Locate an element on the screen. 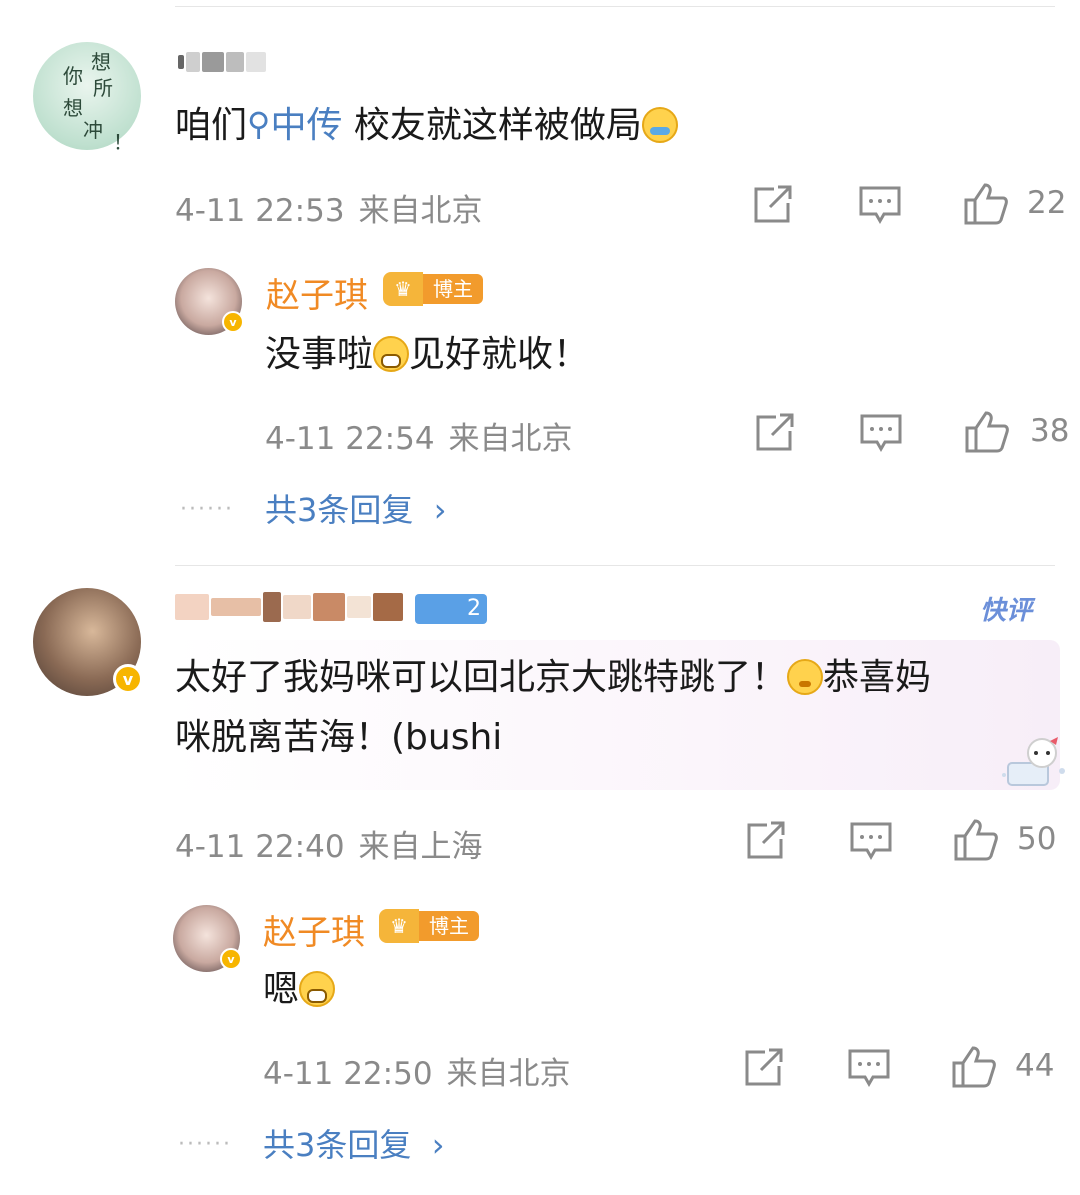 The height and width of the screenshot is (1195, 1080). search-icon: ⚲ is located at coordinates (258, 124).